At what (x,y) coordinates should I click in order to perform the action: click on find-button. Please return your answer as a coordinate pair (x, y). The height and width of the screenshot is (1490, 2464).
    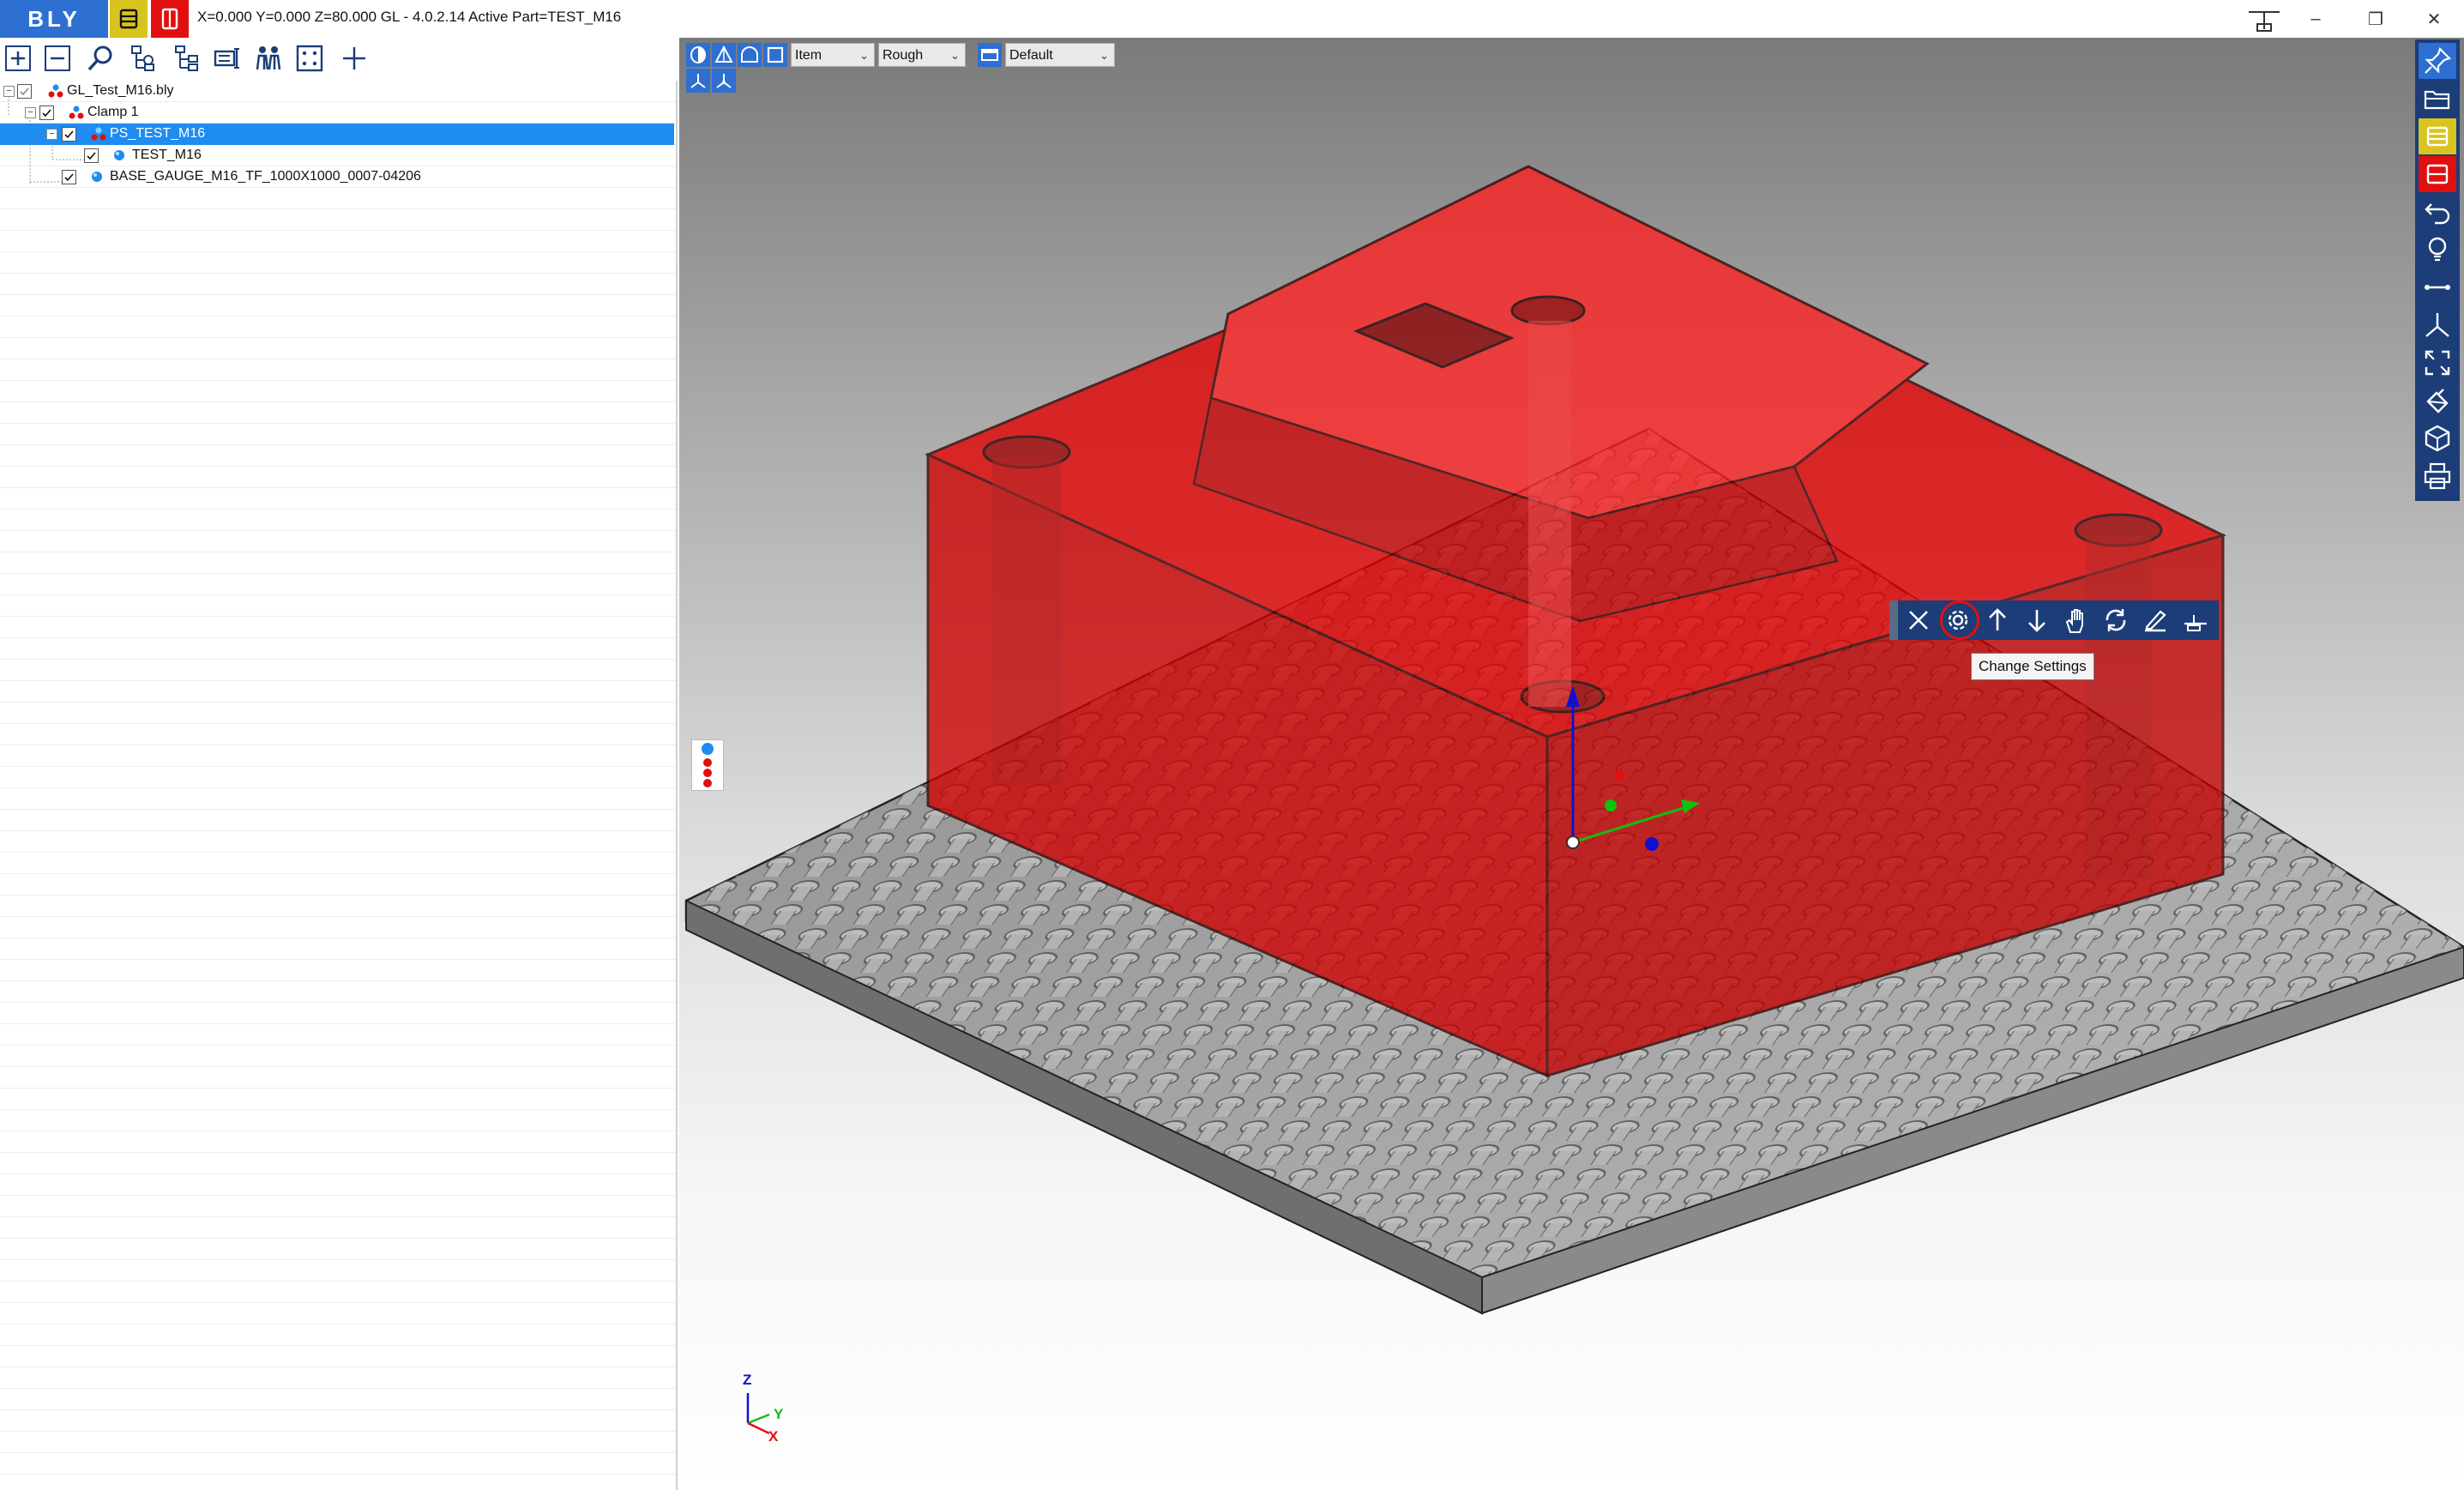
    Looking at the image, I should click on (100, 58).